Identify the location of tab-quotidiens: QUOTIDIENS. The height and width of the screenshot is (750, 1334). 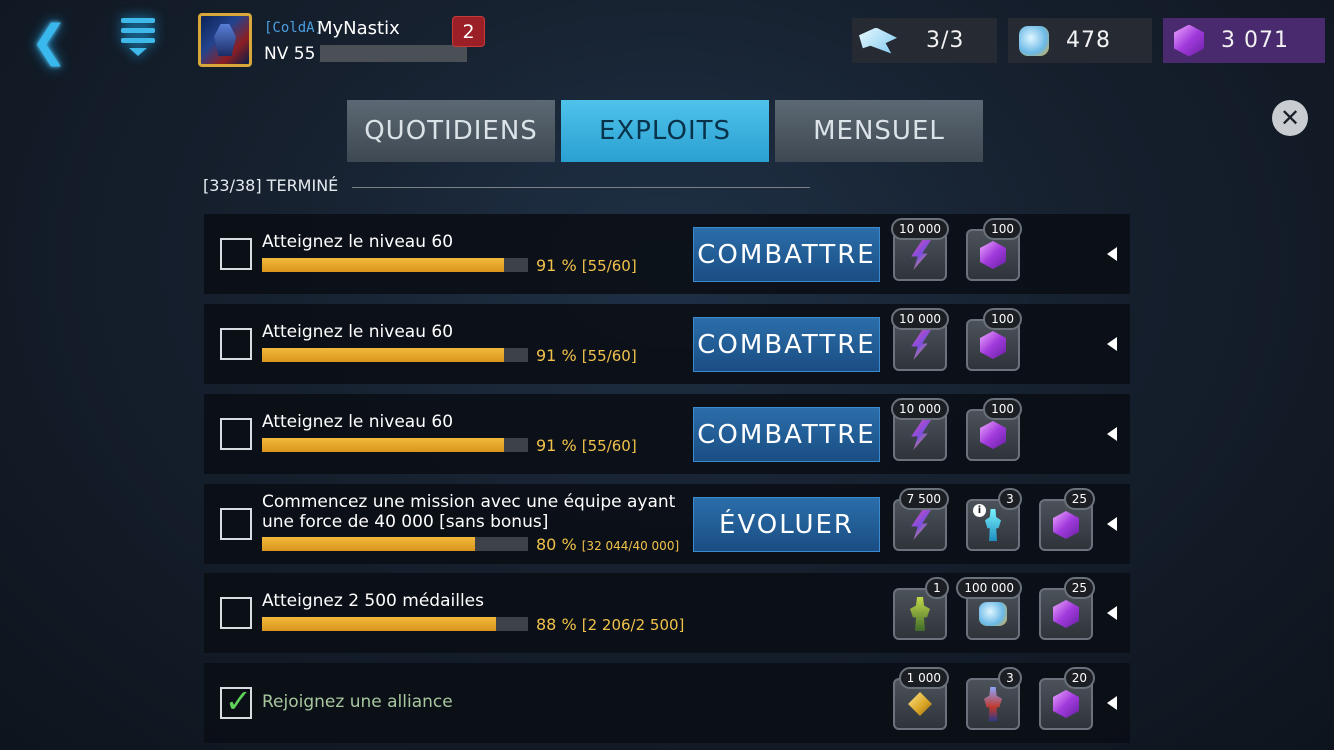
(451, 131).